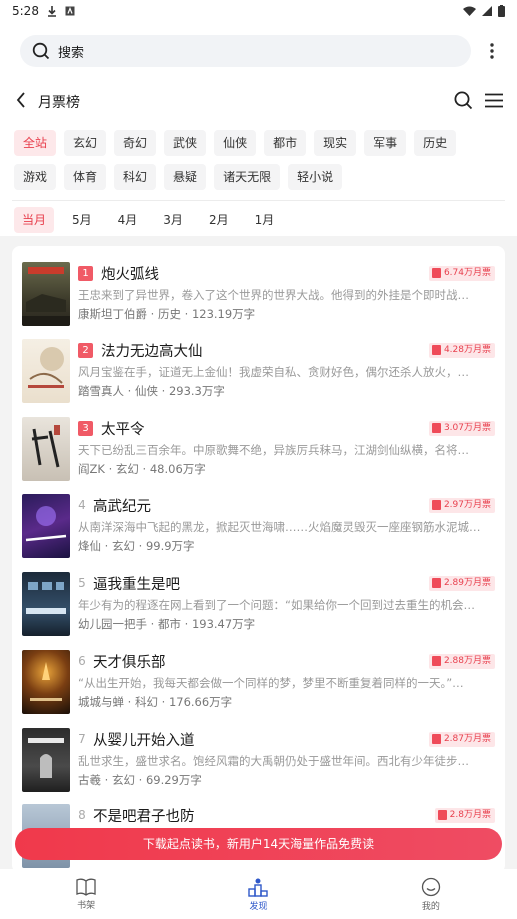  What do you see at coordinates (461, 350) in the screenshot?
I see `monthly-votes-badge: 4.28万月票` at bounding box center [461, 350].